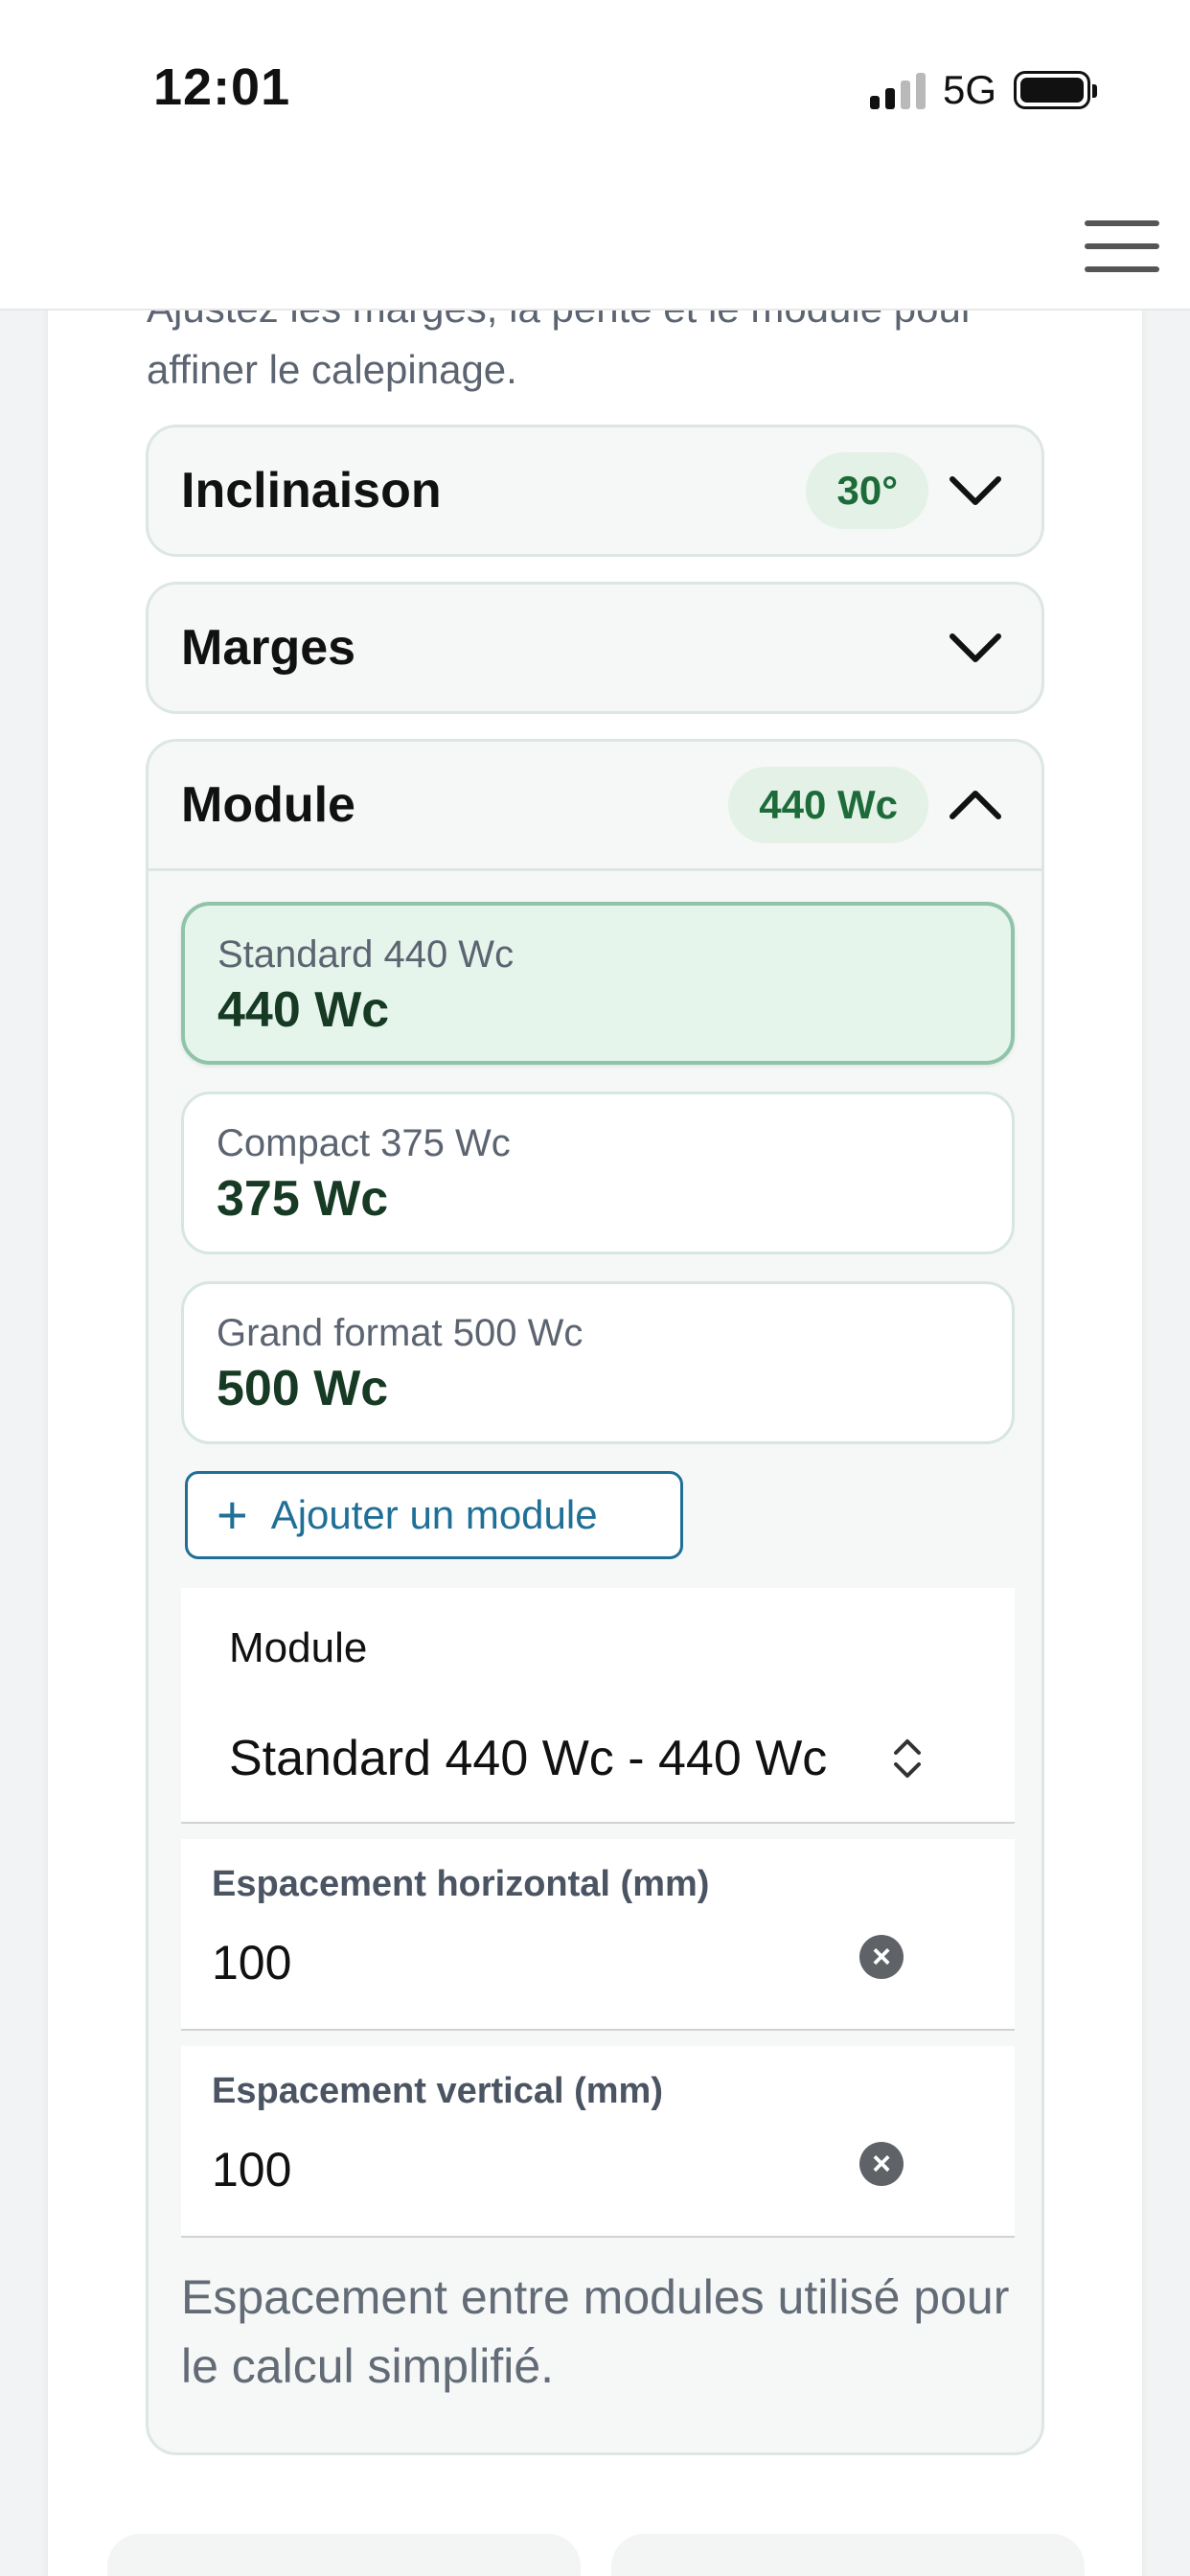 This screenshot has height=2576, width=1190. I want to click on option-power: 375 Wc, so click(303, 1199).